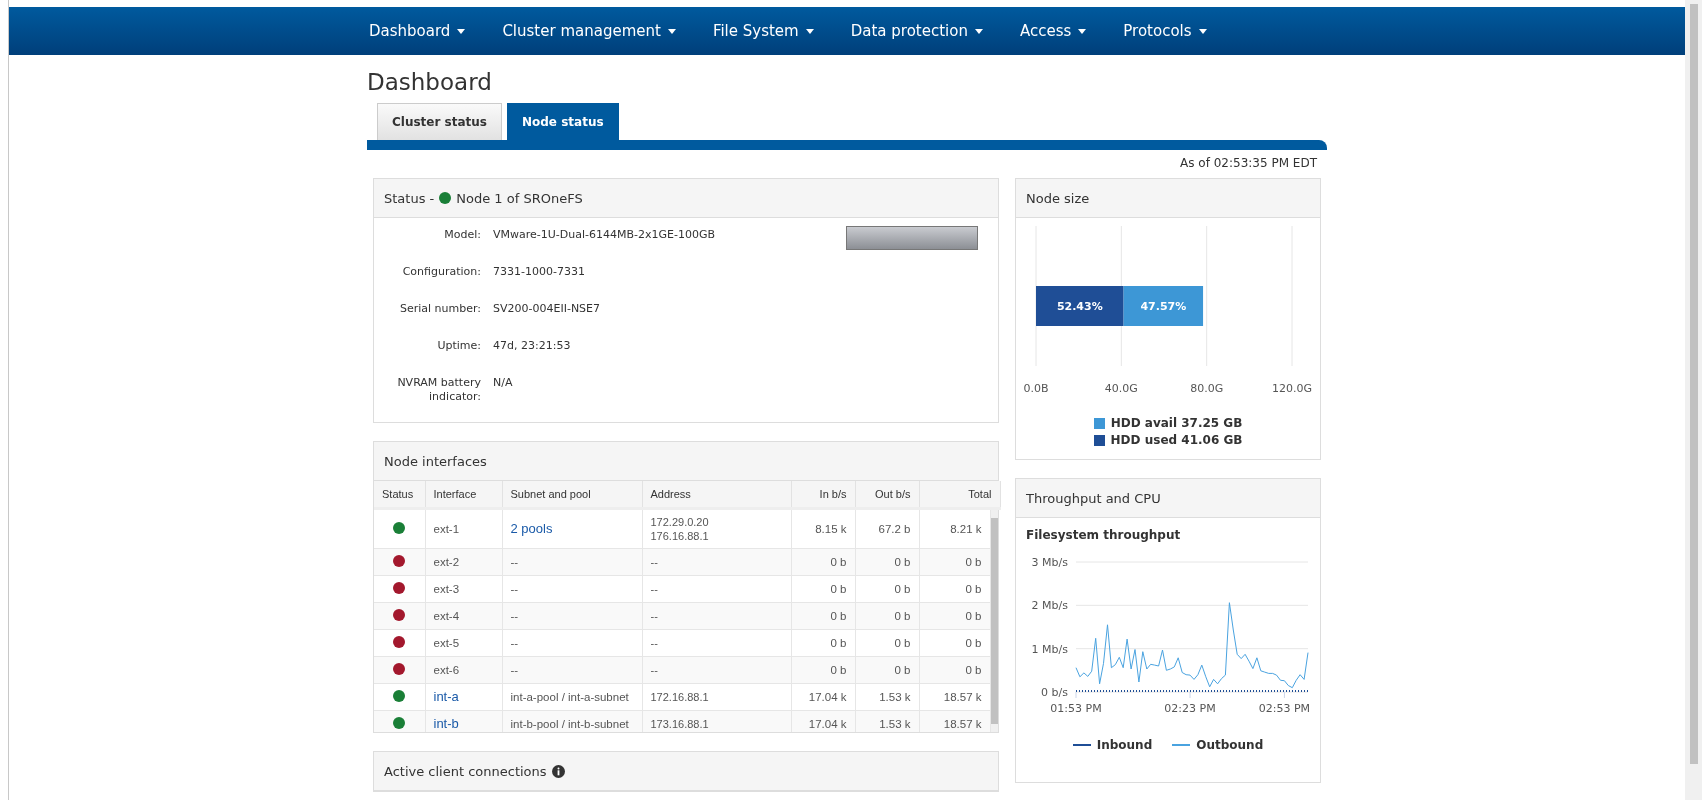 The image size is (1702, 800). What do you see at coordinates (462, 235) in the screenshot?
I see `field-label: Model:` at bounding box center [462, 235].